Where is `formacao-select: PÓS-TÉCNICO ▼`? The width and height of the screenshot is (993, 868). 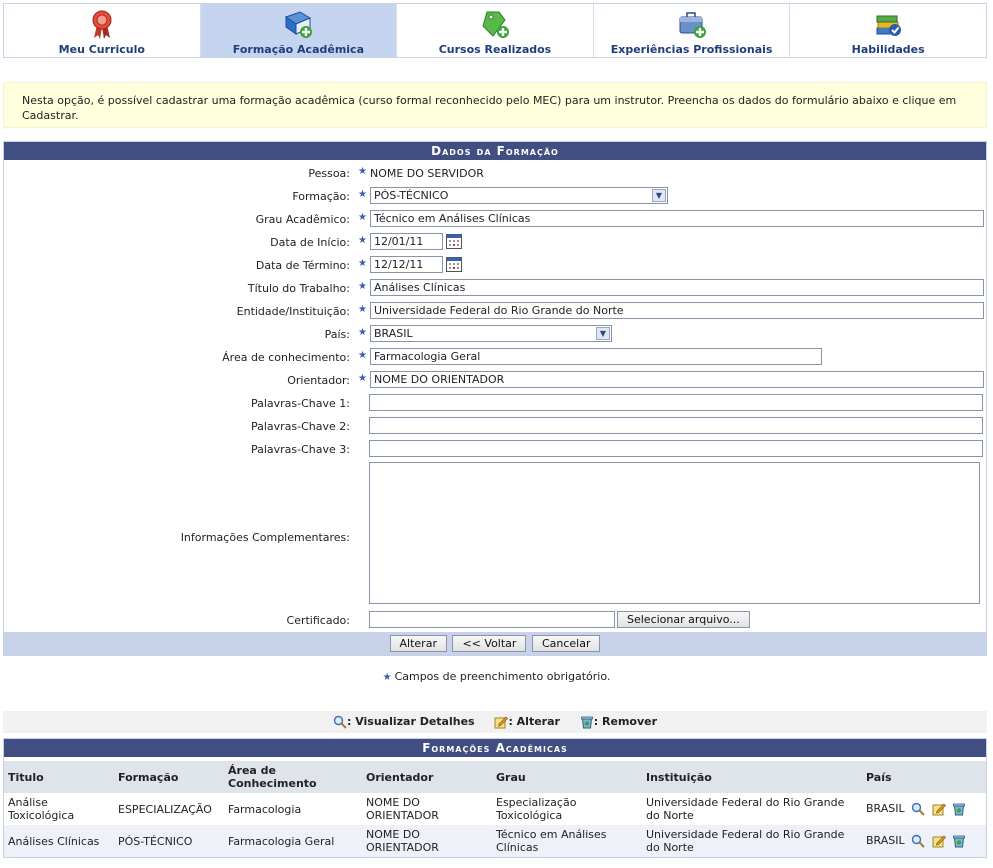 formacao-select: PÓS-TÉCNICO ▼ is located at coordinates (518, 195).